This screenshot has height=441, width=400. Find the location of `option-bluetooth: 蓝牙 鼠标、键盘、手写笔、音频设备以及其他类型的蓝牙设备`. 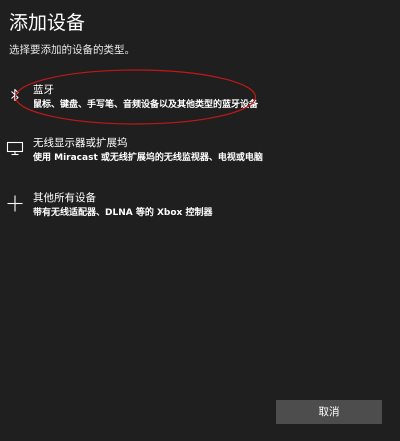

option-bluetooth: 蓝牙 鼠标、键盘、手写笔、音频设备以及其他类型的蓝牙设备 is located at coordinates (200, 104).